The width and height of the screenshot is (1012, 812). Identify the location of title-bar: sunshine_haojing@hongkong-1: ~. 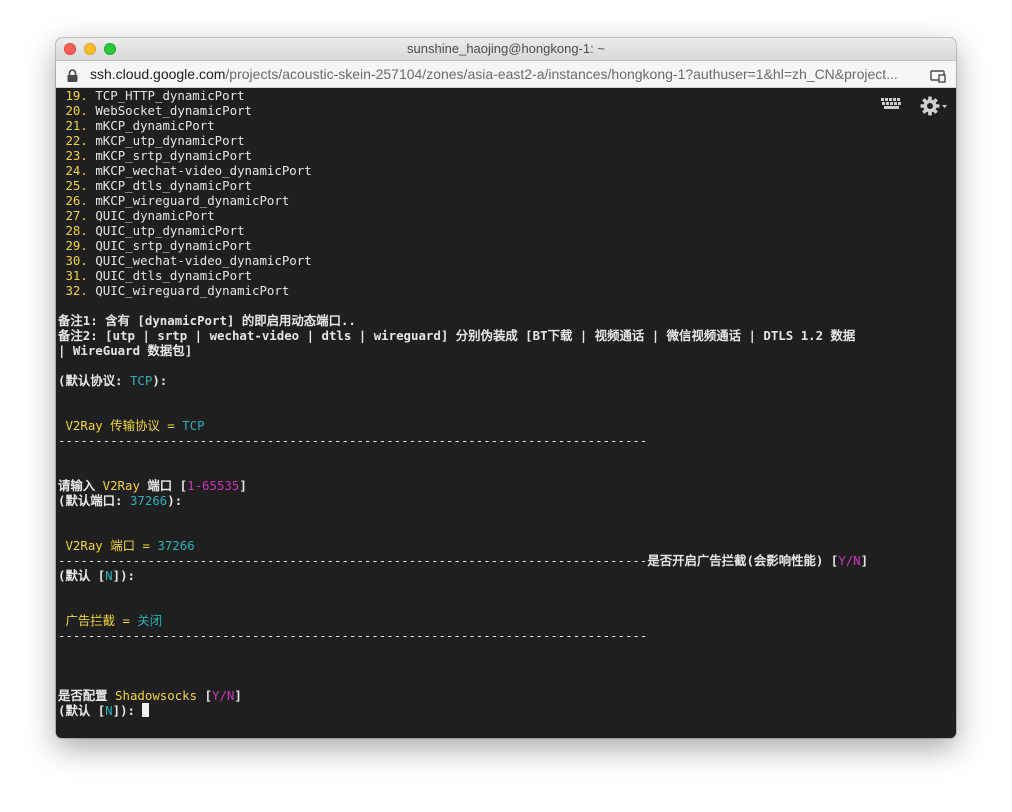
(506, 49).